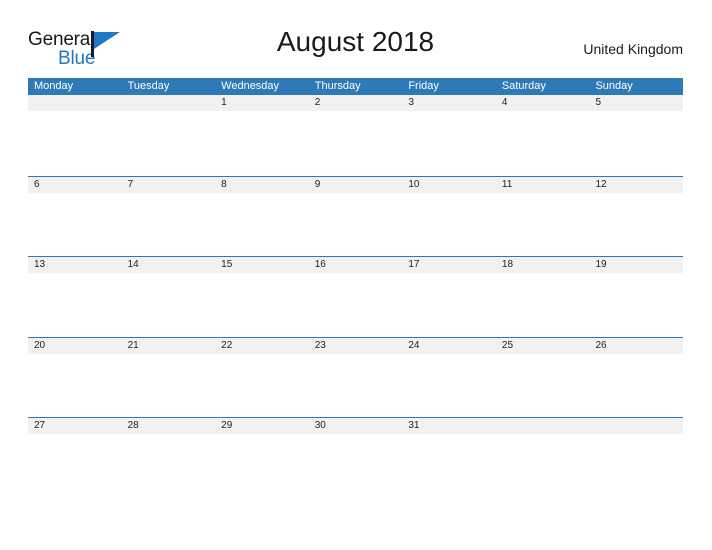  What do you see at coordinates (636, 346) in the screenshot?
I see `day-cell: 26` at bounding box center [636, 346].